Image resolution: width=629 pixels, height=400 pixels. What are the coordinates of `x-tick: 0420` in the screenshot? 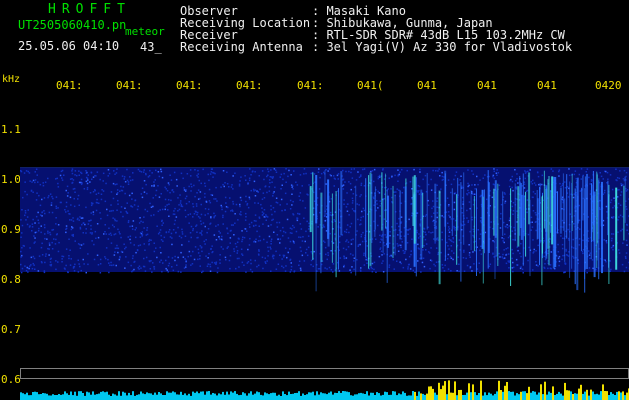 It's located at (608, 85).